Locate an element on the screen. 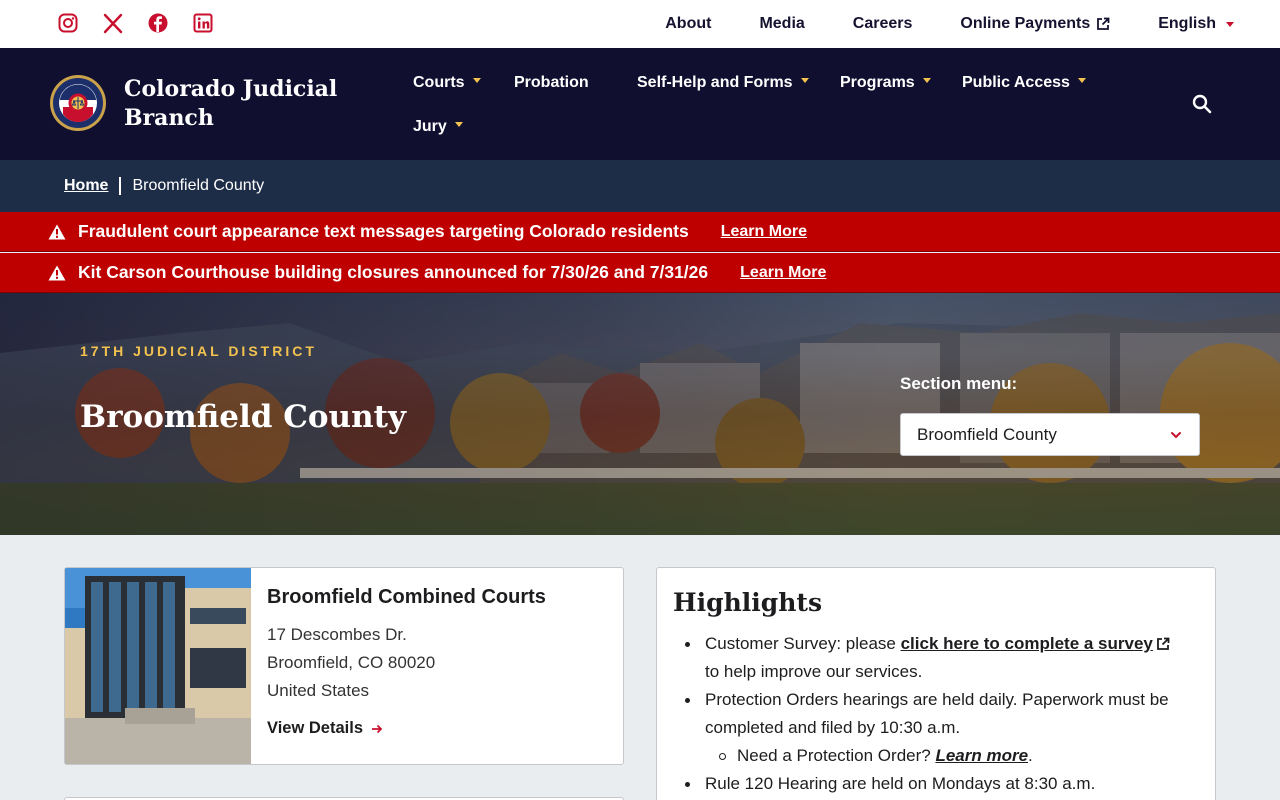  highlights-title: Highlights is located at coordinates (748, 602).